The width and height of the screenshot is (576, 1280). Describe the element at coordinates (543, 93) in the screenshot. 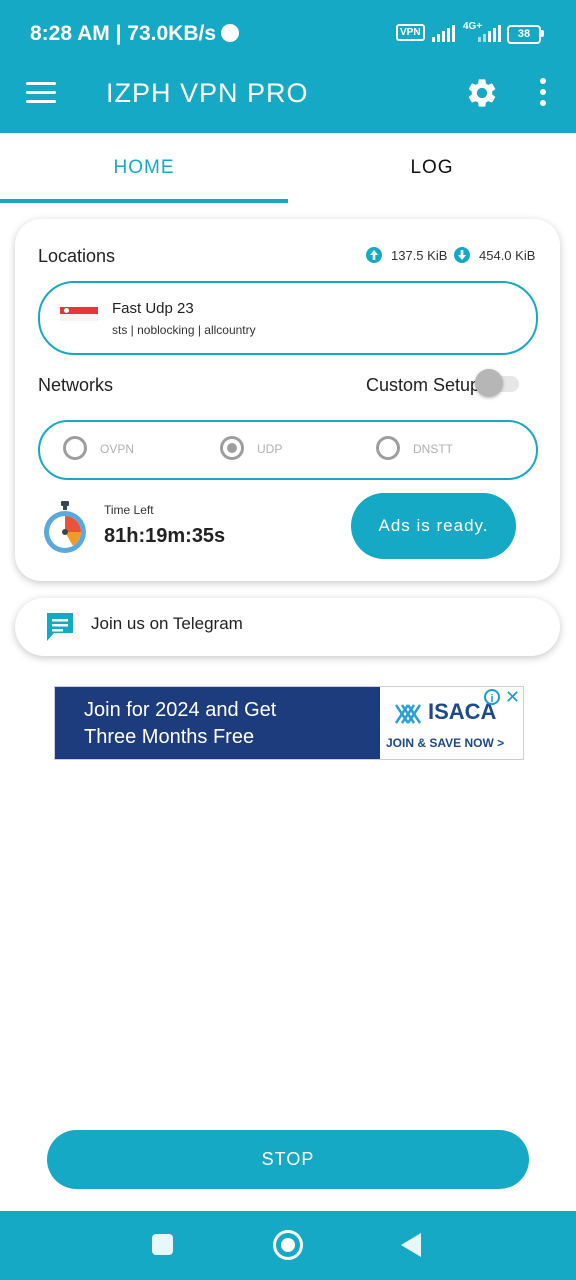

I see `vertical-dots-icon` at that location.